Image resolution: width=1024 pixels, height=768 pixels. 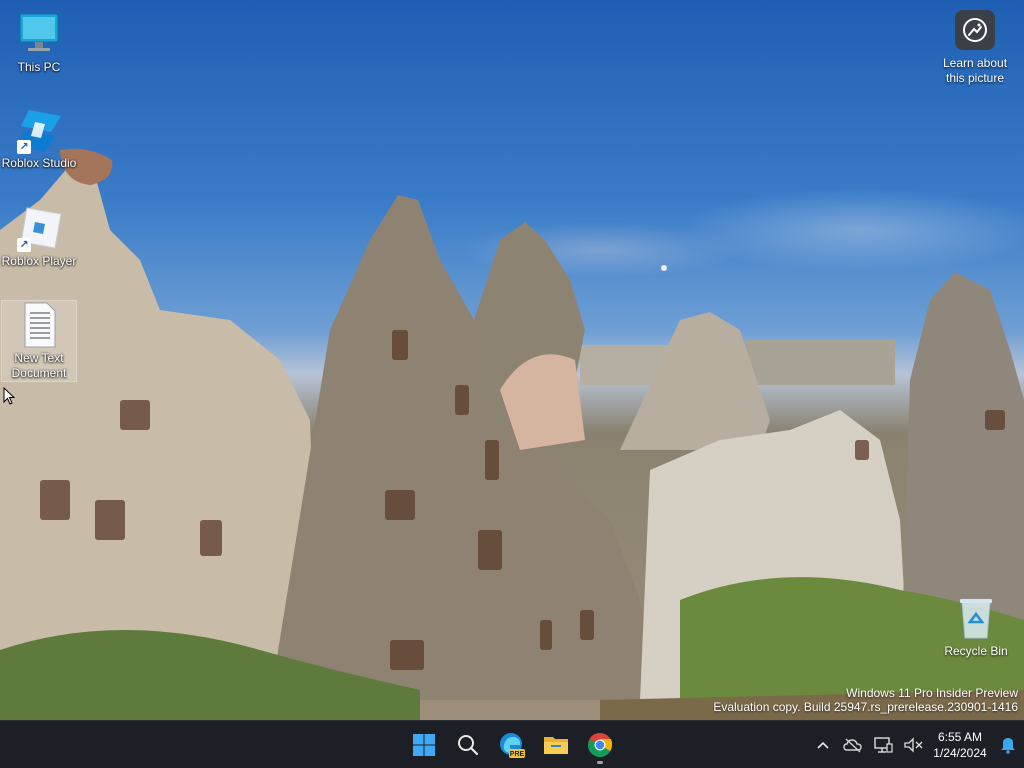 What do you see at coordinates (932, 693) in the screenshot?
I see `watermark-edition: Windows 11 Pro Insider Preview` at bounding box center [932, 693].